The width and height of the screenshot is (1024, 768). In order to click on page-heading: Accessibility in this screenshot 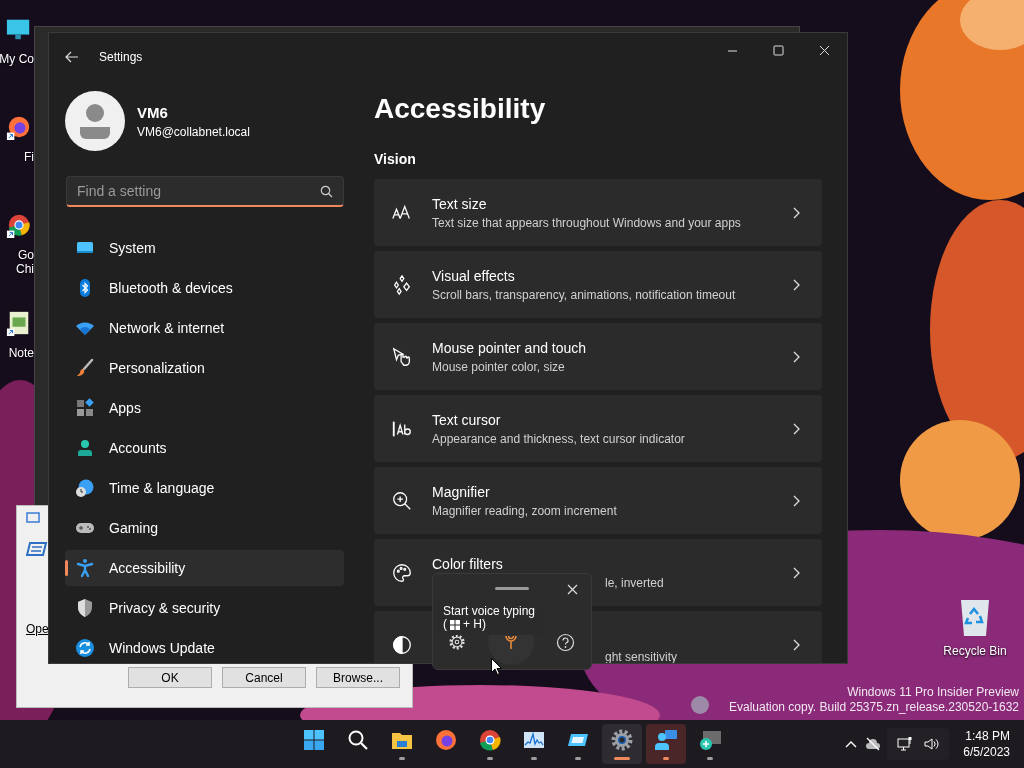, I will do `click(460, 109)`.